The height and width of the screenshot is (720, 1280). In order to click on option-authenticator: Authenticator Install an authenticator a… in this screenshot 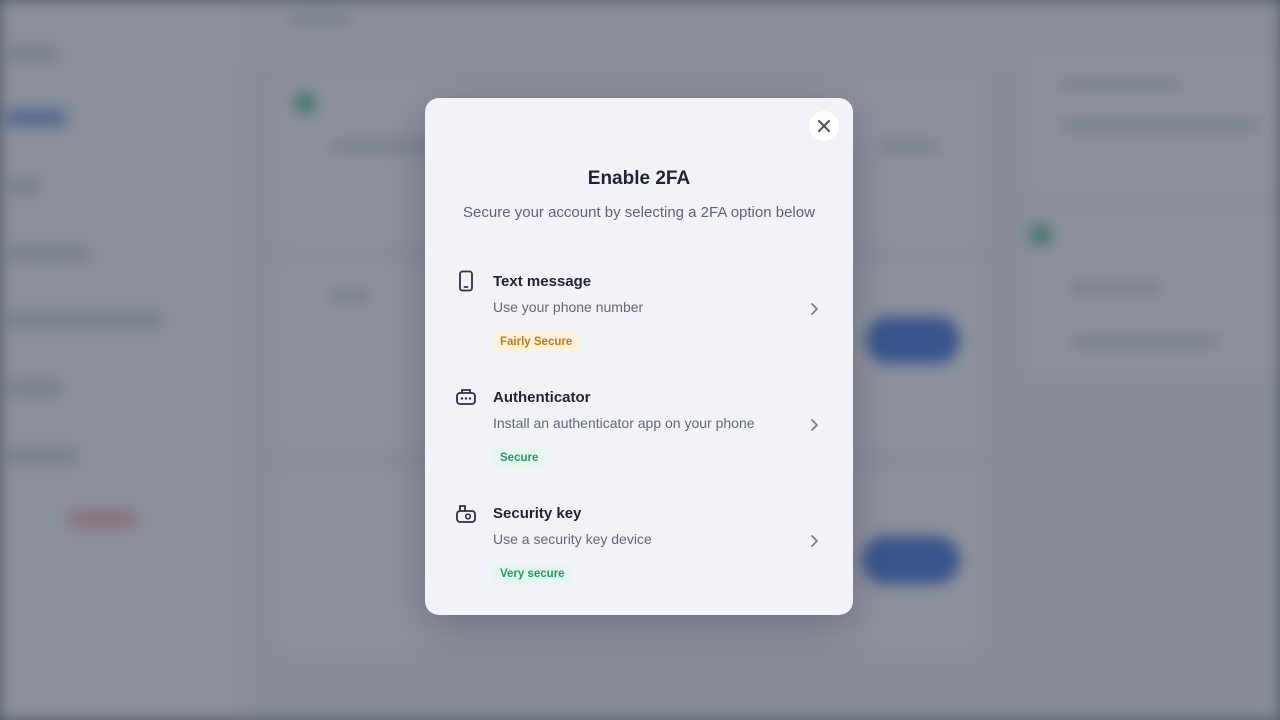, I will do `click(639, 436)`.